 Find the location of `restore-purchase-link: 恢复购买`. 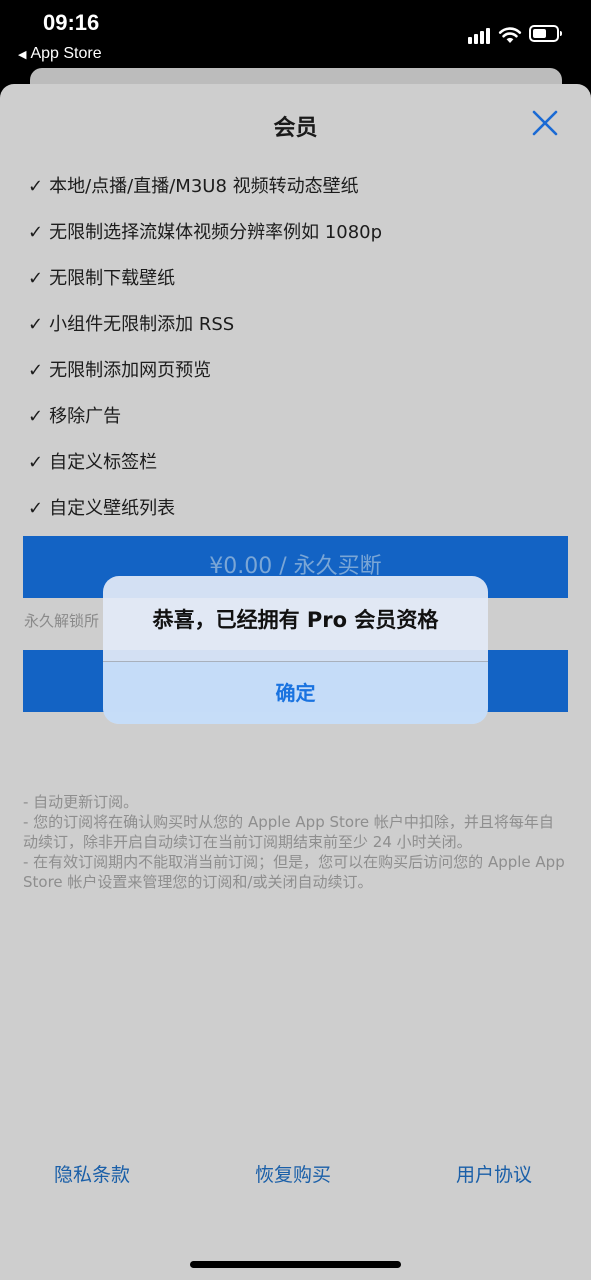

restore-purchase-link: 恢复购买 is located at coordinates (293, 1173).